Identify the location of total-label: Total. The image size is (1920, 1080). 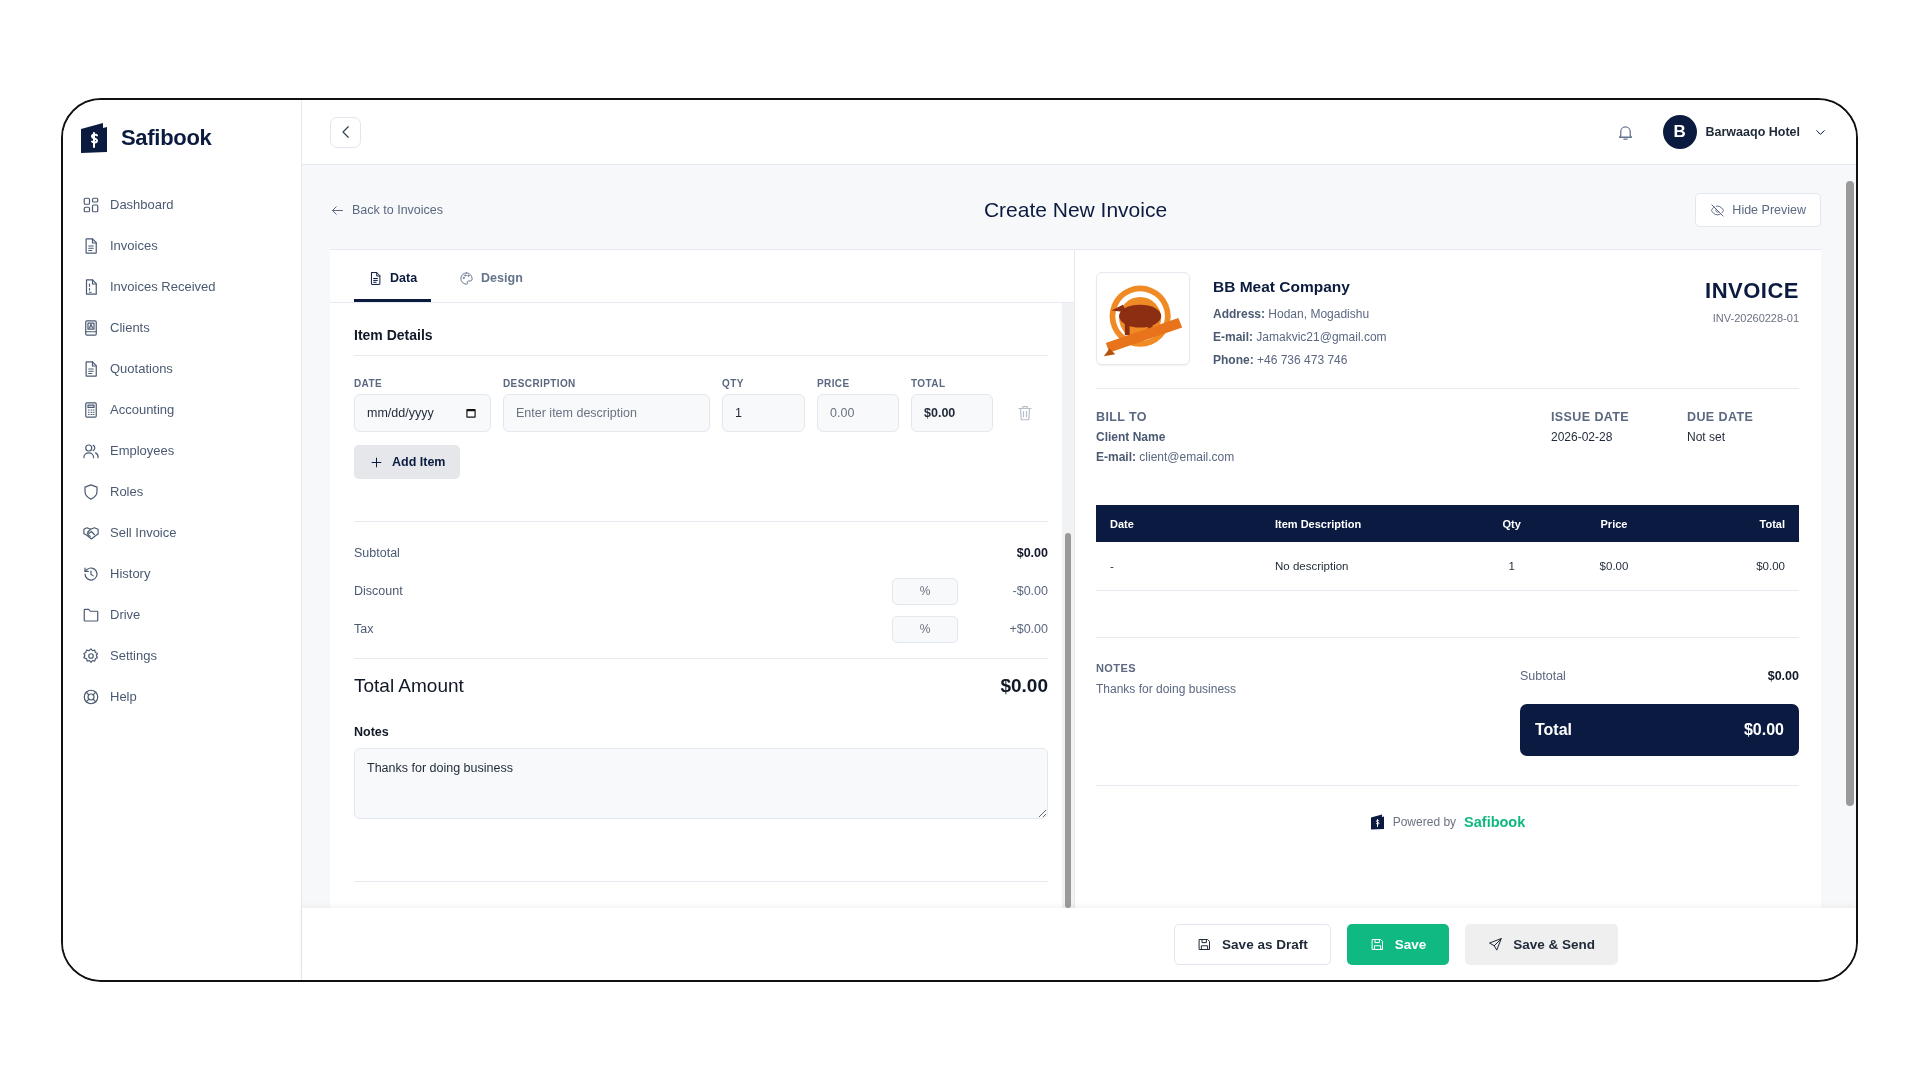
(1554, 729).